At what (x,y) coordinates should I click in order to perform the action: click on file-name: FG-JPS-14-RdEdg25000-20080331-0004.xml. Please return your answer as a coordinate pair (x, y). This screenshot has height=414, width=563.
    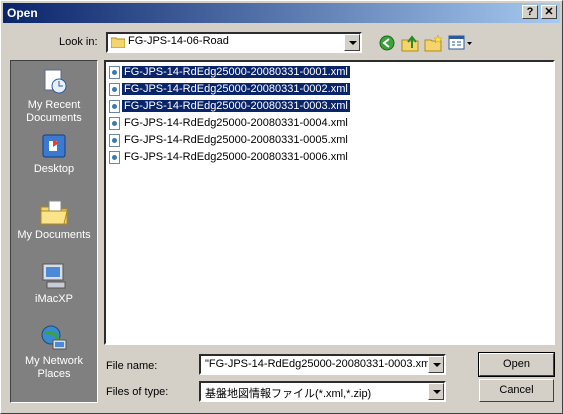
    Looking at the image, I should click on (236, 123).